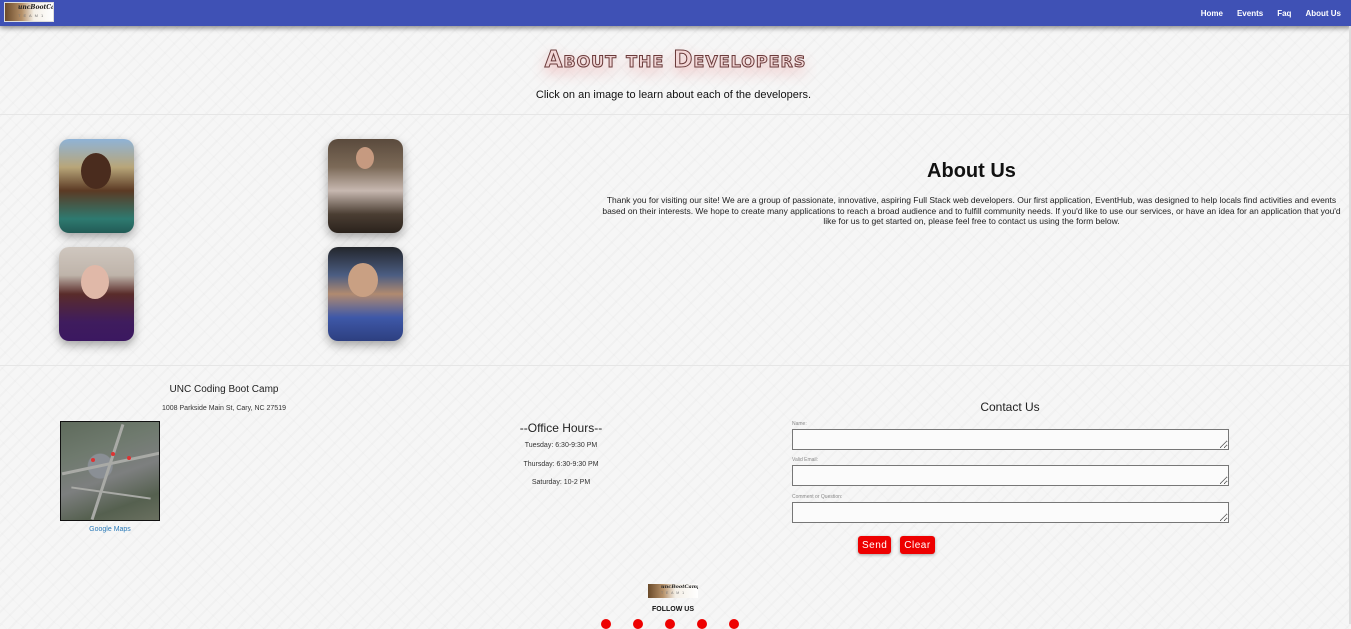  What do you see at coordinates (805, 460) in the screenshot?
I see `email-label: Valid Email:` at bounding box center [805, 460].